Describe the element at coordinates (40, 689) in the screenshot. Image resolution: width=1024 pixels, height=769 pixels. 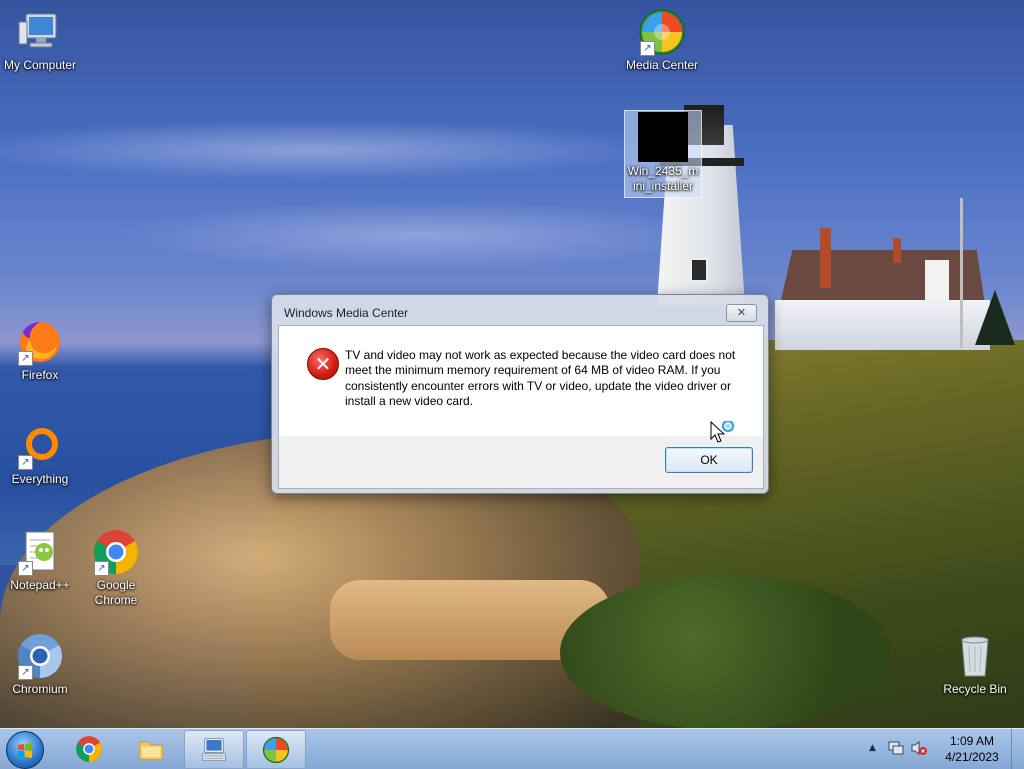
I see `desktop-icon-label: Chromium` at that location.